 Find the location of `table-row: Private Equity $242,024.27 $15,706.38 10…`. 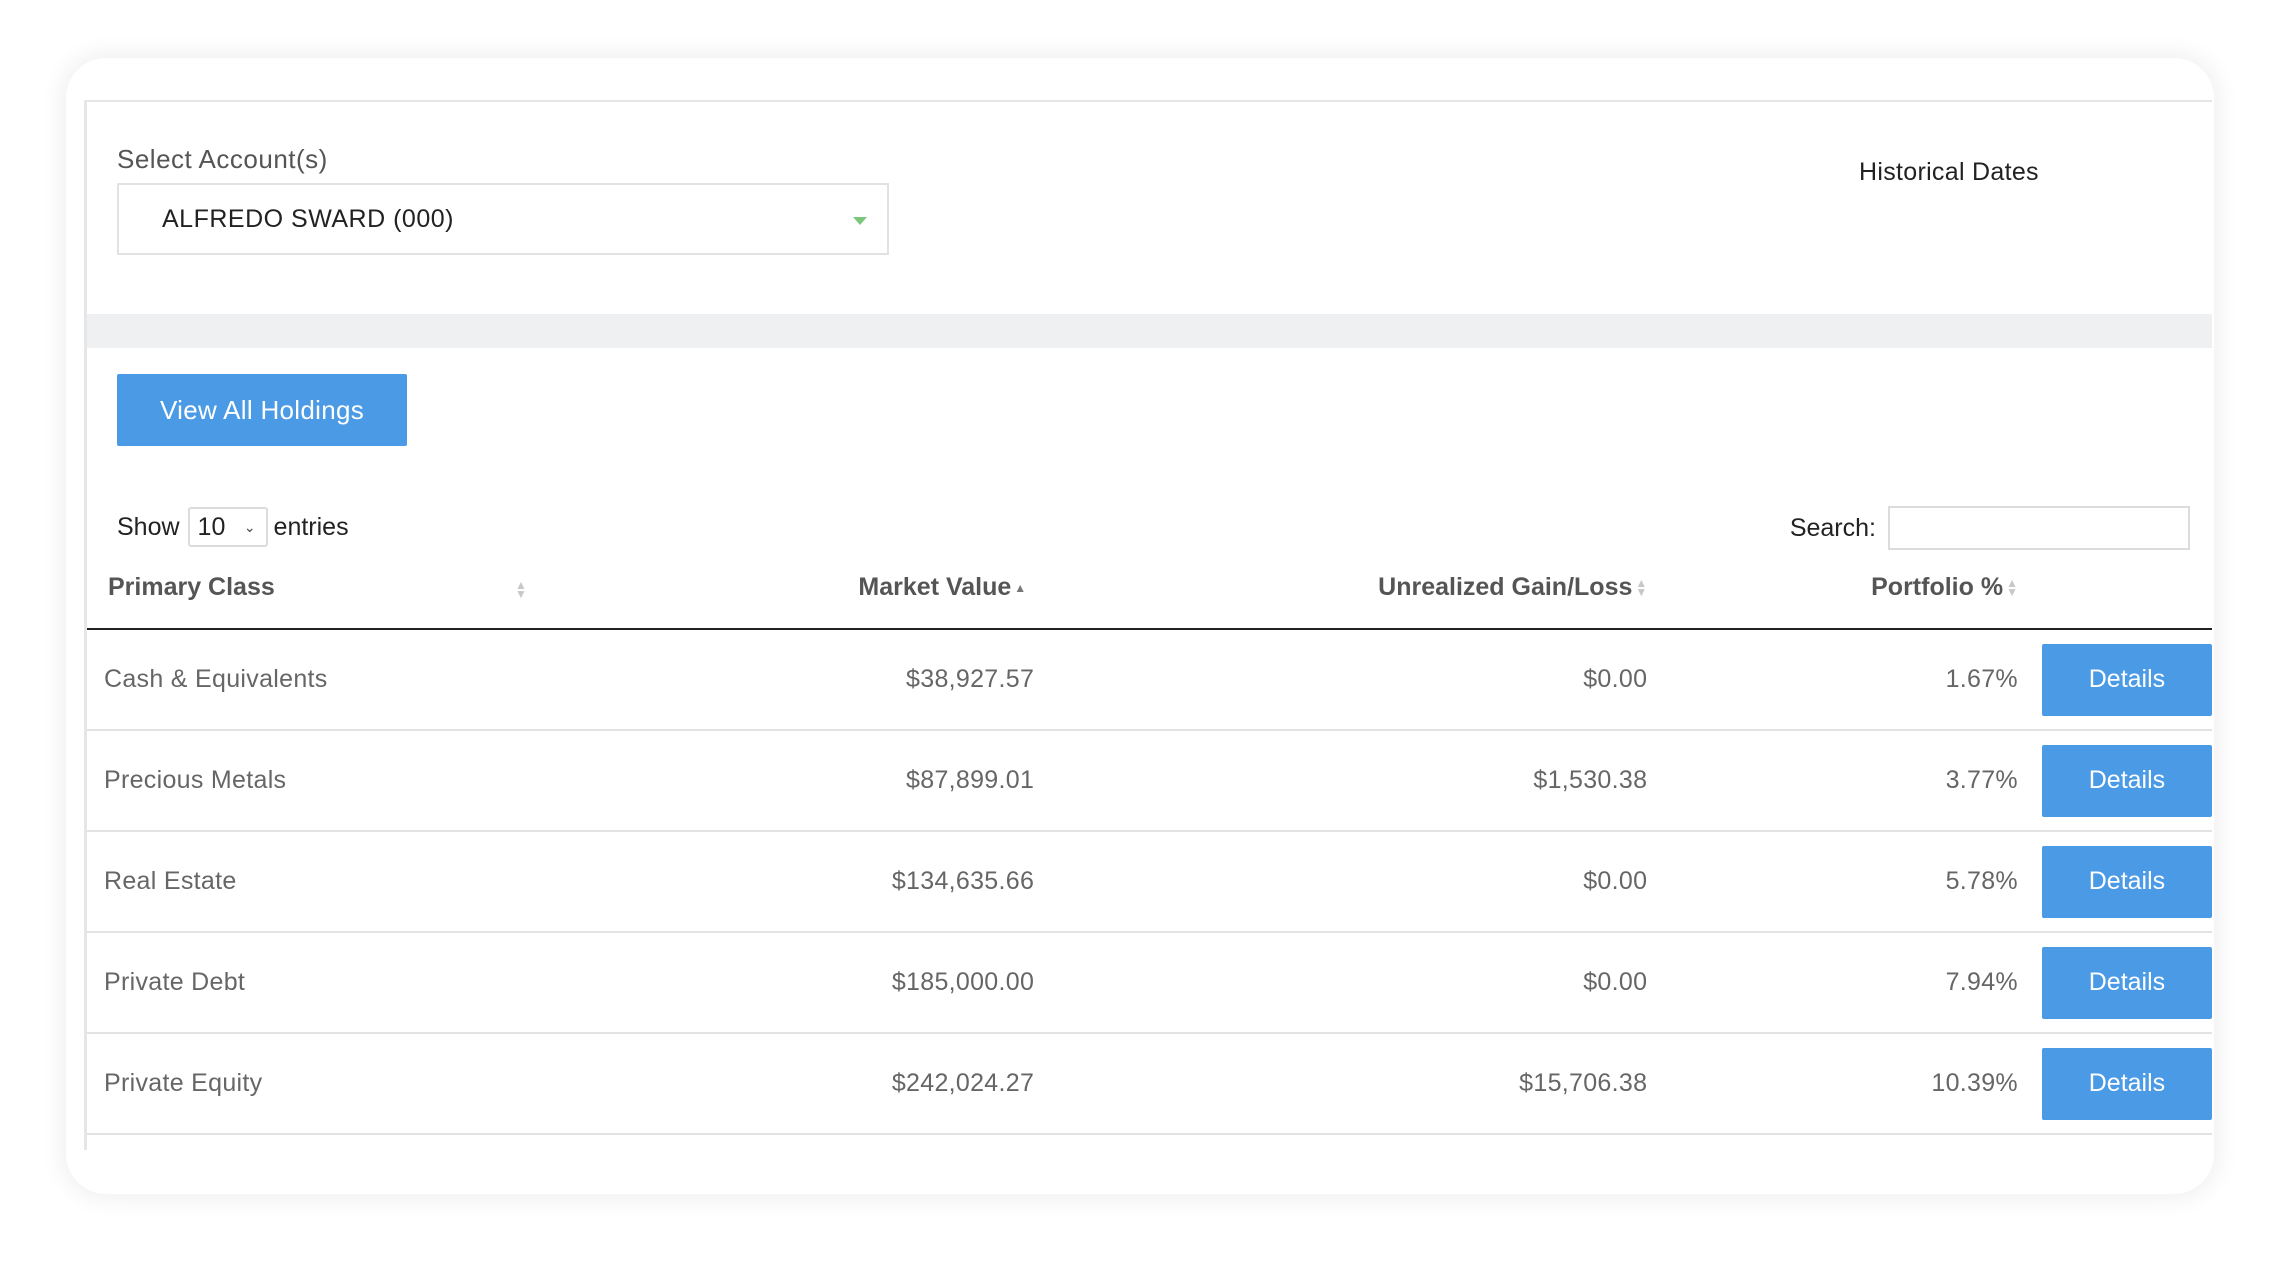

table-row: Private Equity $242,024.27 $15,706.38 10… is located at coordinates (1149, 1083).